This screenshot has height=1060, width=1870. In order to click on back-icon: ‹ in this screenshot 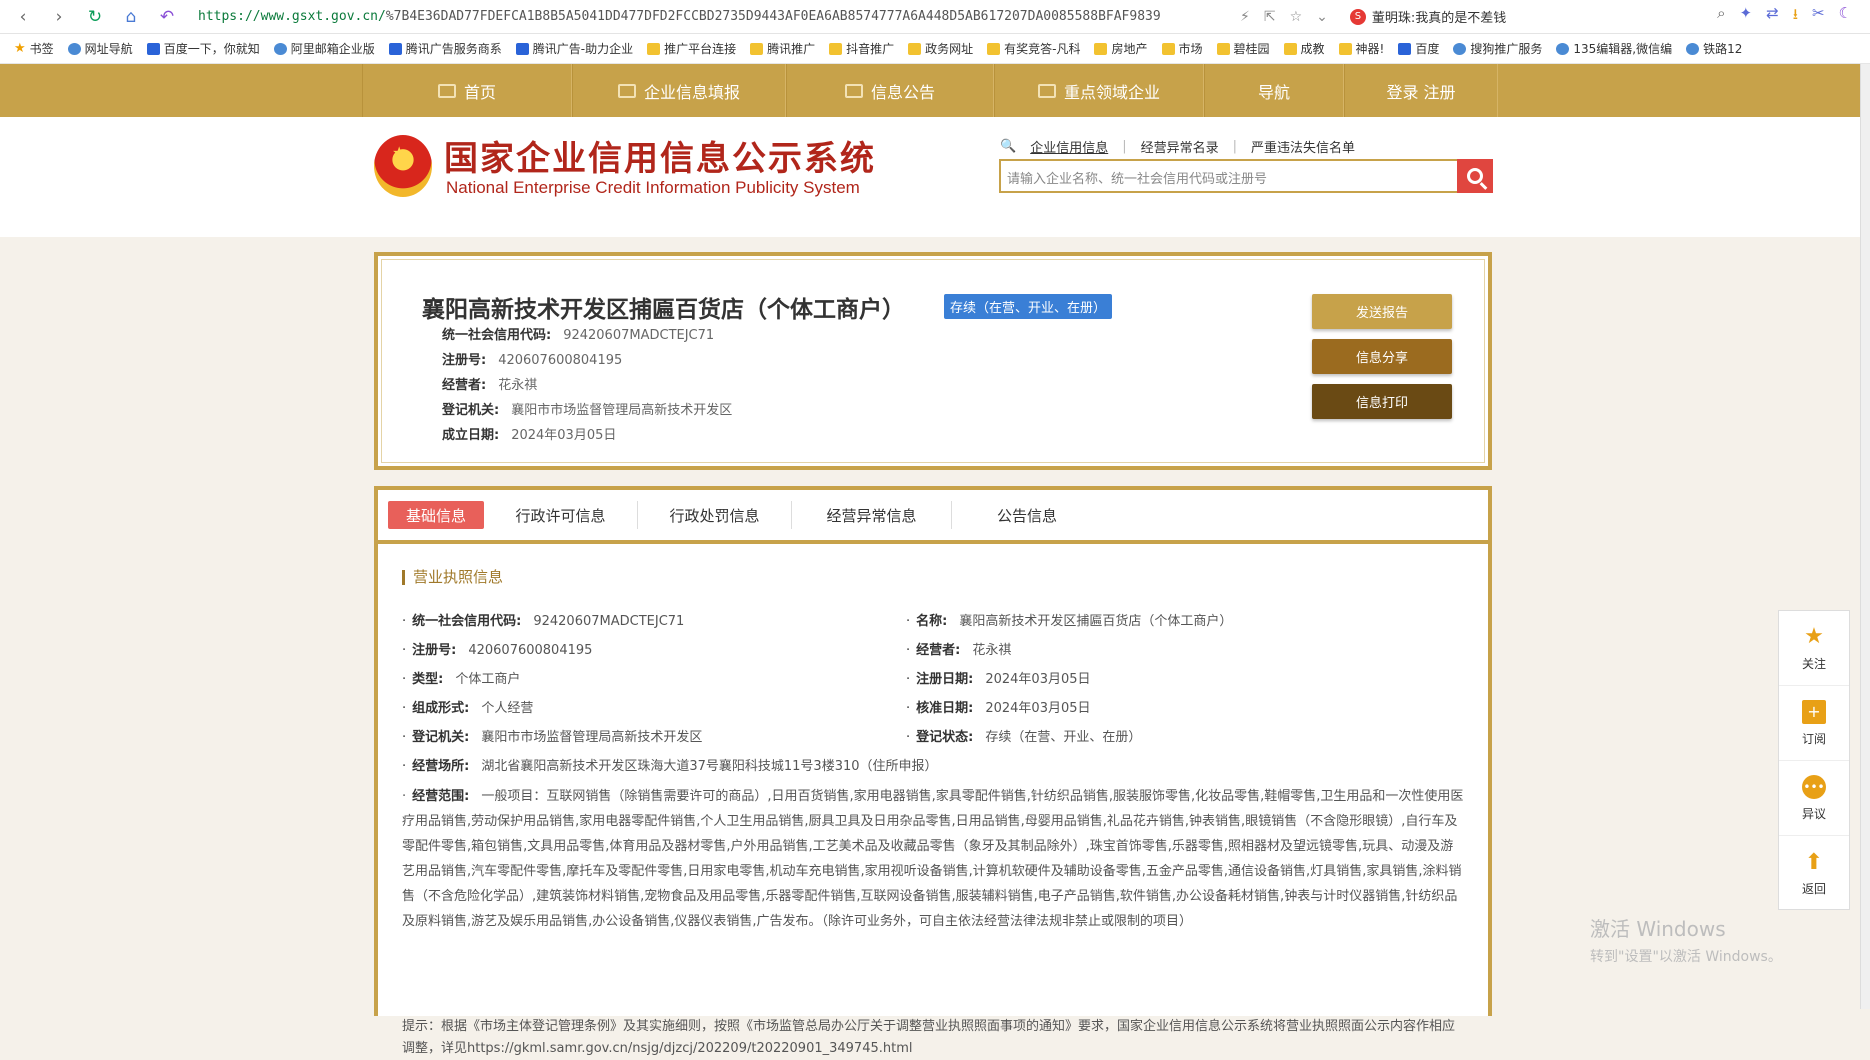, I will do `click(23, 17)`.